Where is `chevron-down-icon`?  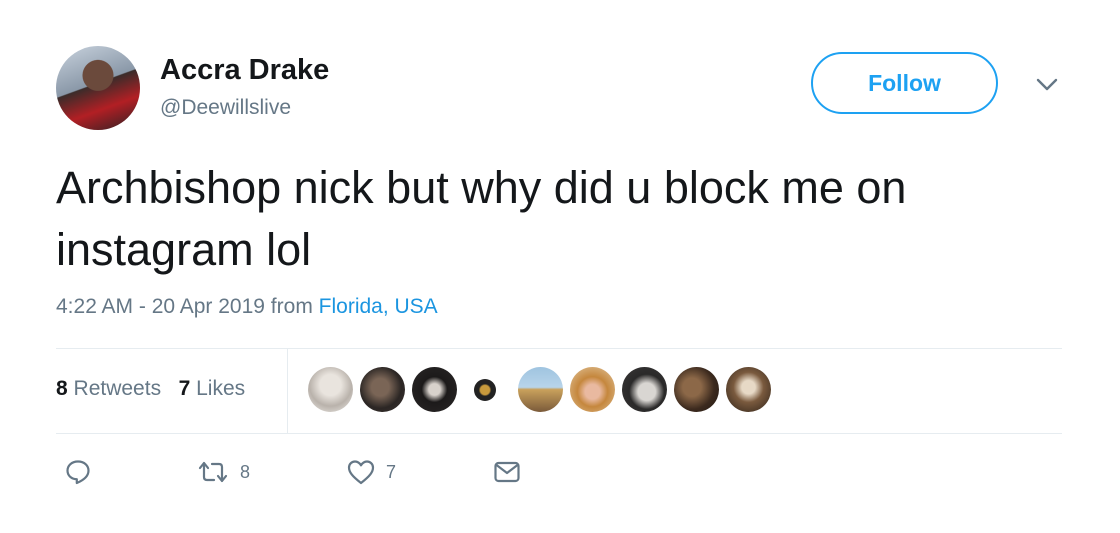 chevron-down-icon is located at coordinates (1047, 84).